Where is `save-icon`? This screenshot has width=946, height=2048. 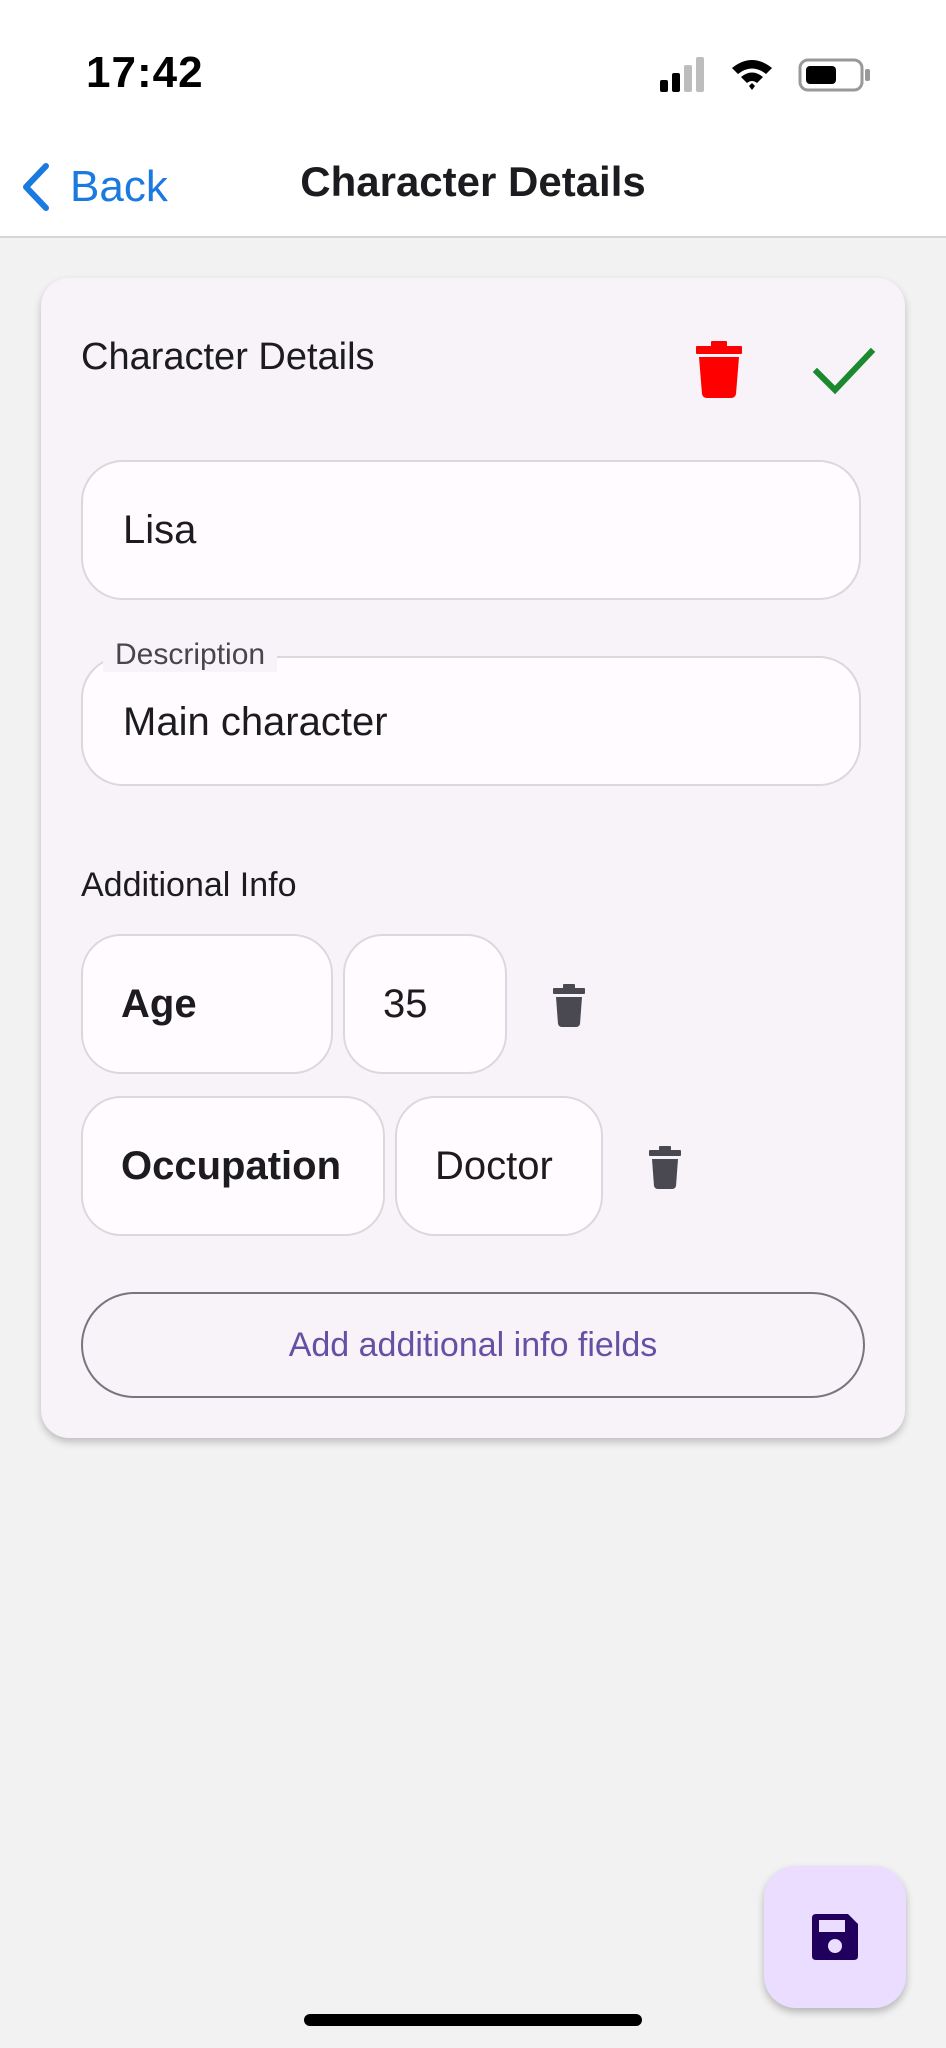 save-icon is located at coordinates (835, 1937).